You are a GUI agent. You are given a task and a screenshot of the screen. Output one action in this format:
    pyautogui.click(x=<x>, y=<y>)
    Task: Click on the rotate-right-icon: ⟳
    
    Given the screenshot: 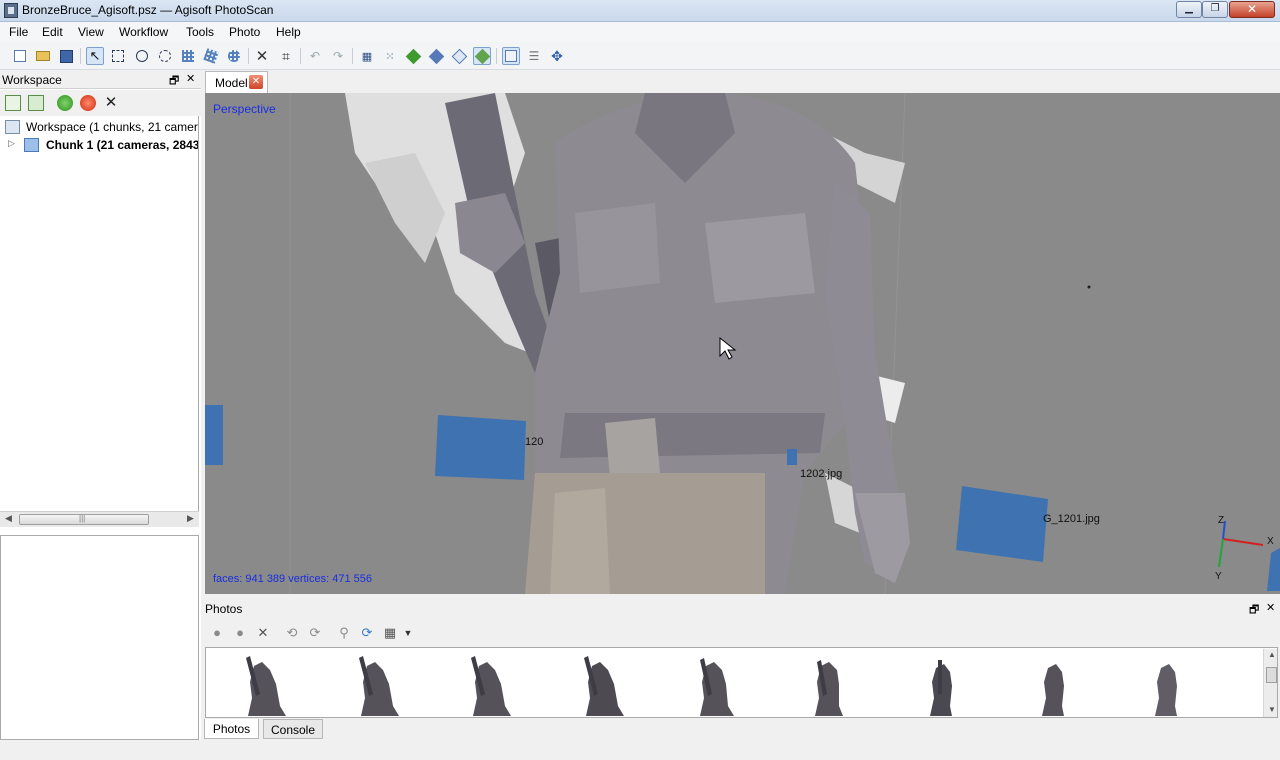 What is the action you would take?
    pyautogui.click(x=315, y=633)
    